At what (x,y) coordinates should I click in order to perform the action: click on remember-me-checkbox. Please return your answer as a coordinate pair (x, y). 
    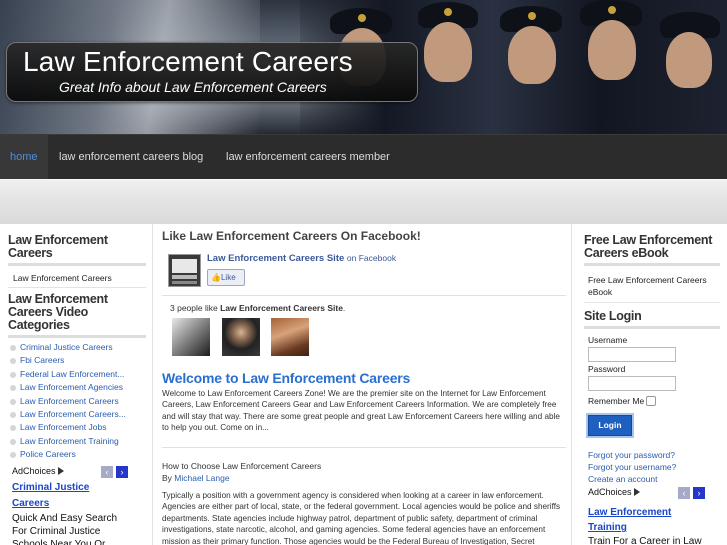
    Looking at the image, I should click on (651, 401).